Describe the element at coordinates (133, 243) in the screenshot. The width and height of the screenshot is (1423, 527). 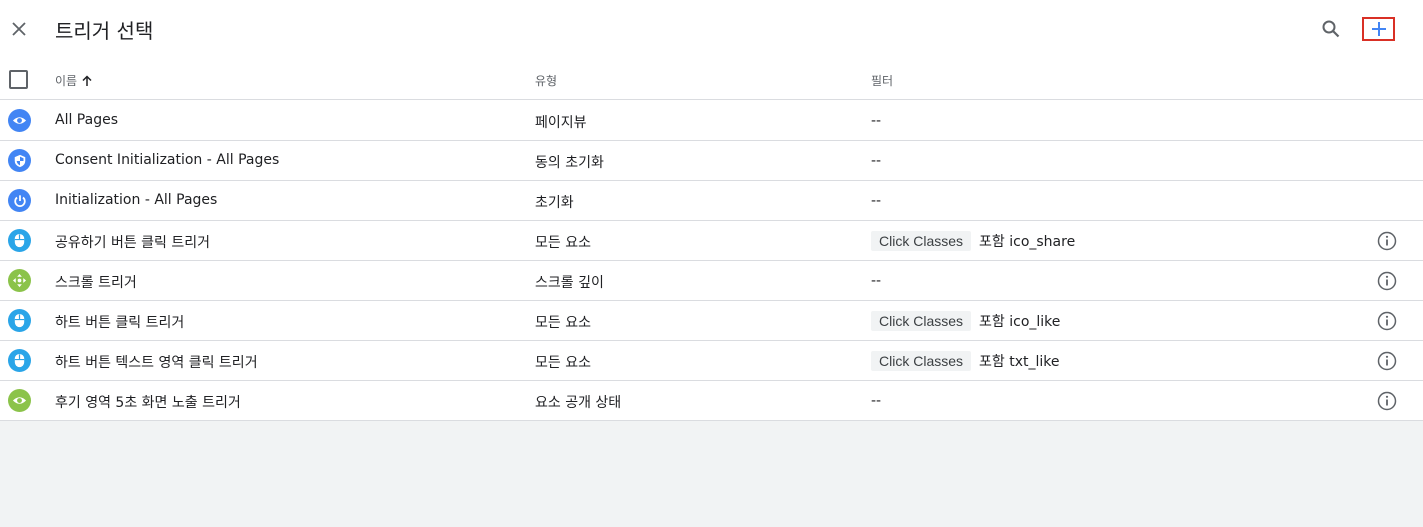
I see `trigger-name: 공유하기 버튼 클릭 트리거` at that location.